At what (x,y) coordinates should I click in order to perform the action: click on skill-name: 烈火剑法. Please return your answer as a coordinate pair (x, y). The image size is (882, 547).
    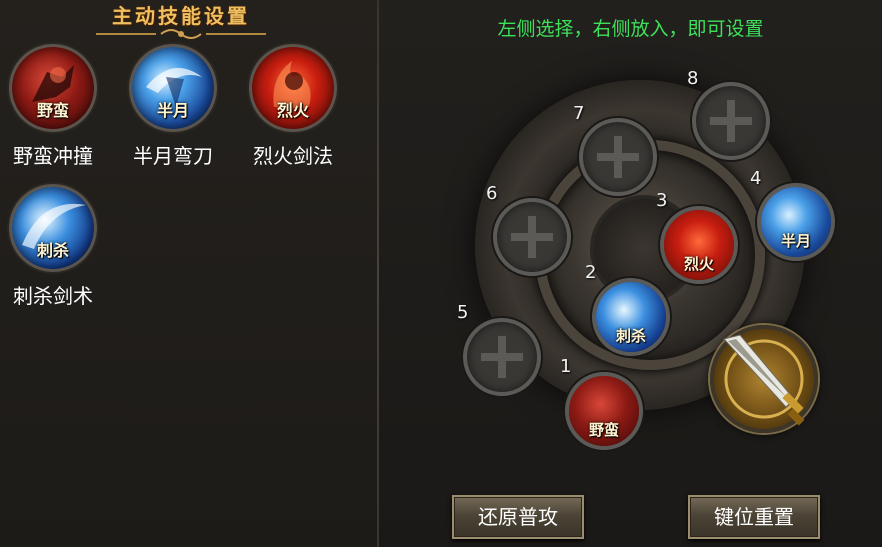
    Looking at the image, I should click on (293, 156).